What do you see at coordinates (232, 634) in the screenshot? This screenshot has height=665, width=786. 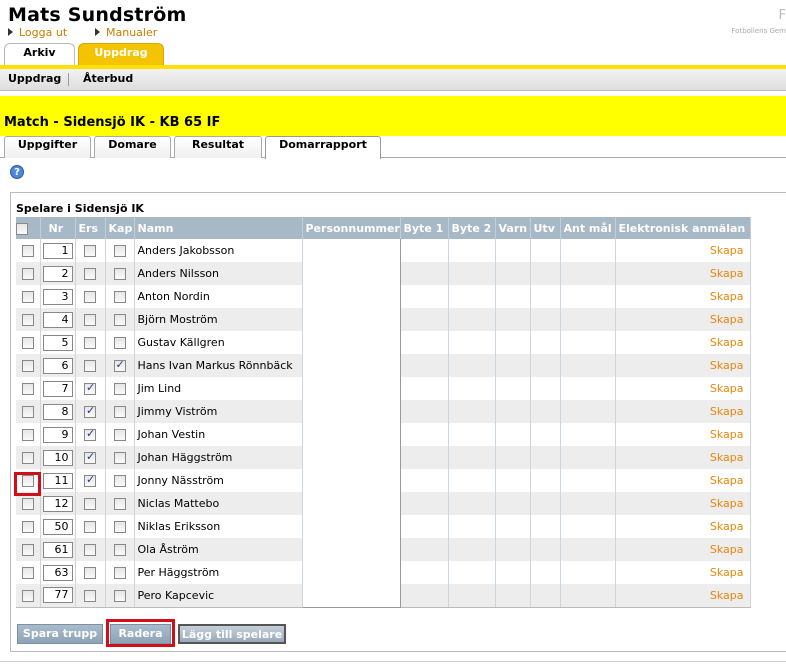 I see `add-player-button: Lägg till spelare` at bounding box center [232, 634].